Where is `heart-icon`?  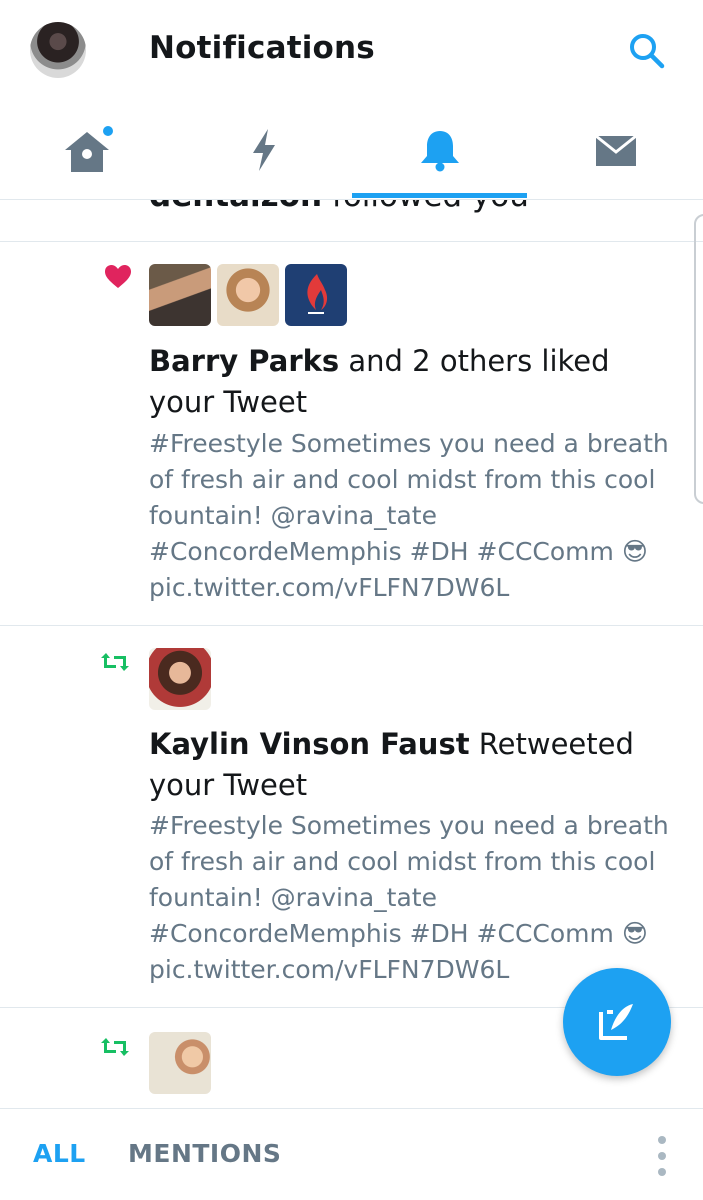 heart-icon is located at coordinates (118, 276).